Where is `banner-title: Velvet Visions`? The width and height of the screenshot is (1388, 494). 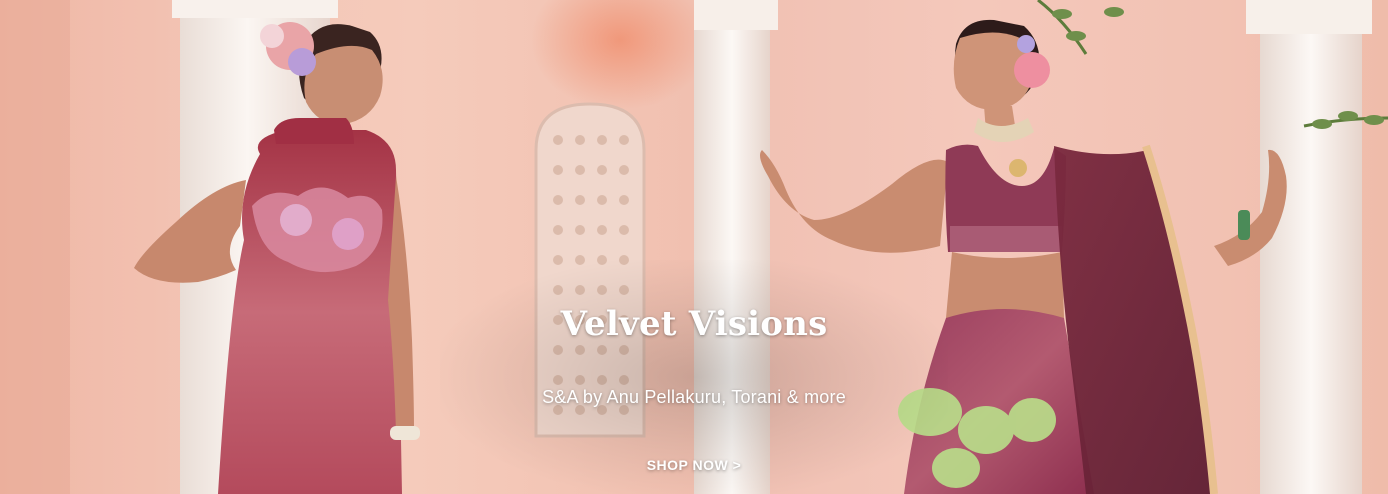 banner-title: Velvet Visions is located at coordinates (694, 324).